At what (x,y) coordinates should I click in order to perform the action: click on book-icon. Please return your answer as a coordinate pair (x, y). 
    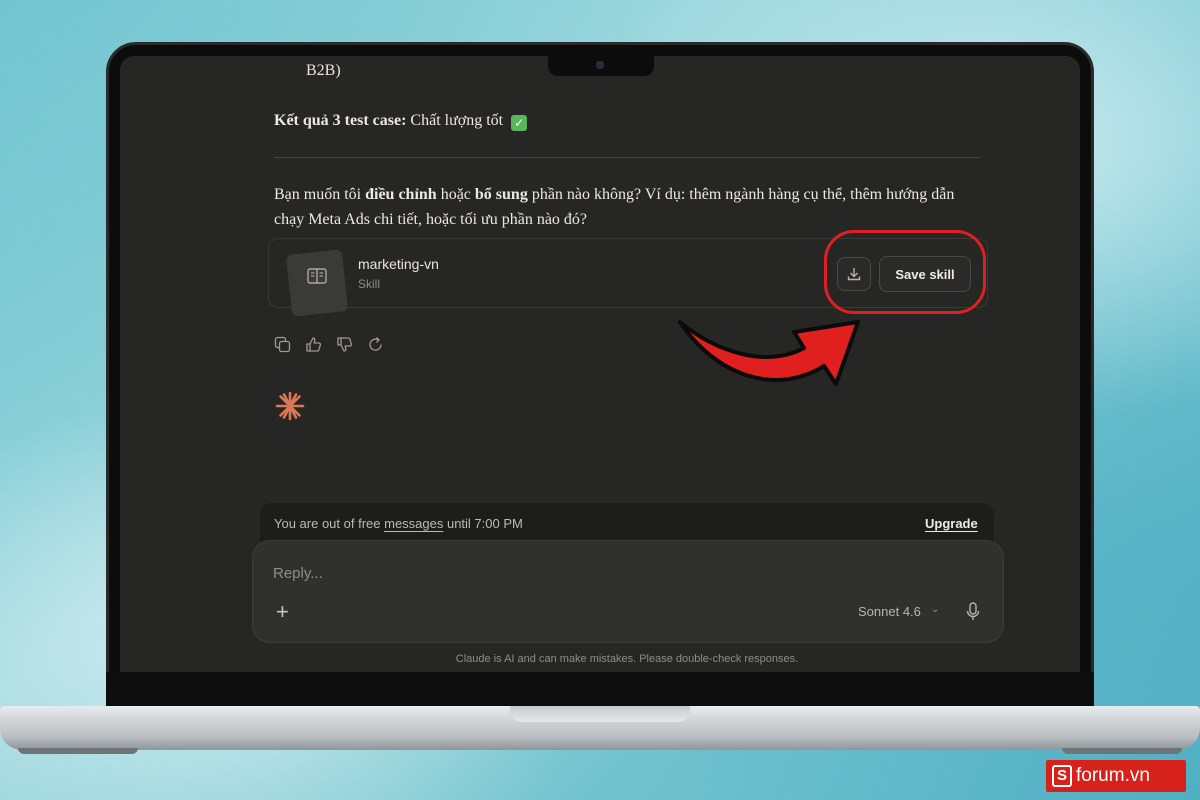
    Looking at the image, I should click on (317, 276).